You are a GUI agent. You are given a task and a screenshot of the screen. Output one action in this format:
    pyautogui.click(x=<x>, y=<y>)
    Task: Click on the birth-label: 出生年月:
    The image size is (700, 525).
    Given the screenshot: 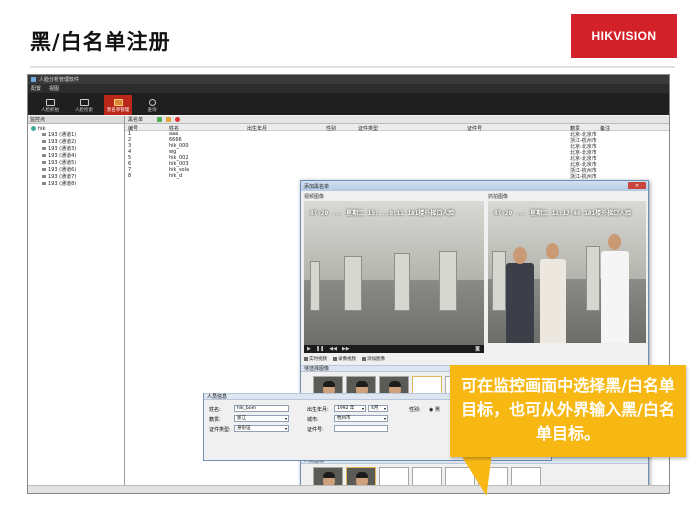 What is the action you would take?
    pyautogui.click(x=318, y=410)
    